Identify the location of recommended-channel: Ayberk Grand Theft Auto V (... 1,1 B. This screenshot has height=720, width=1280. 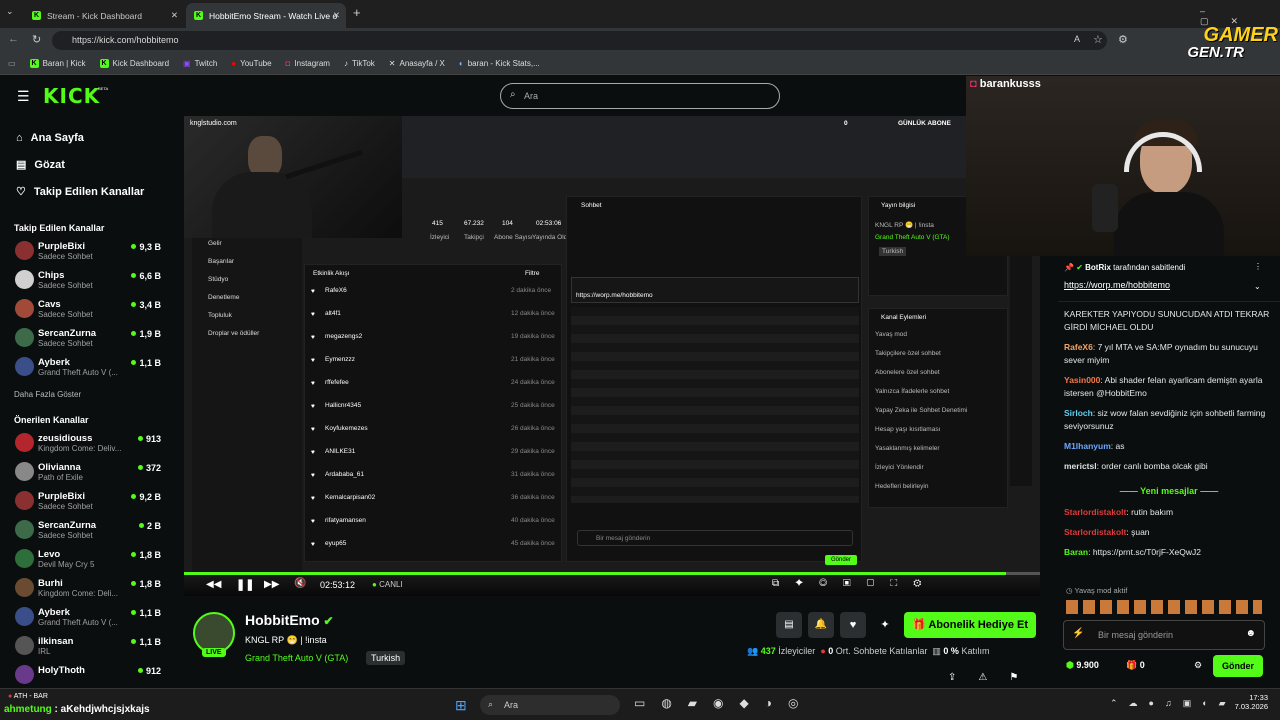
(88, 617).